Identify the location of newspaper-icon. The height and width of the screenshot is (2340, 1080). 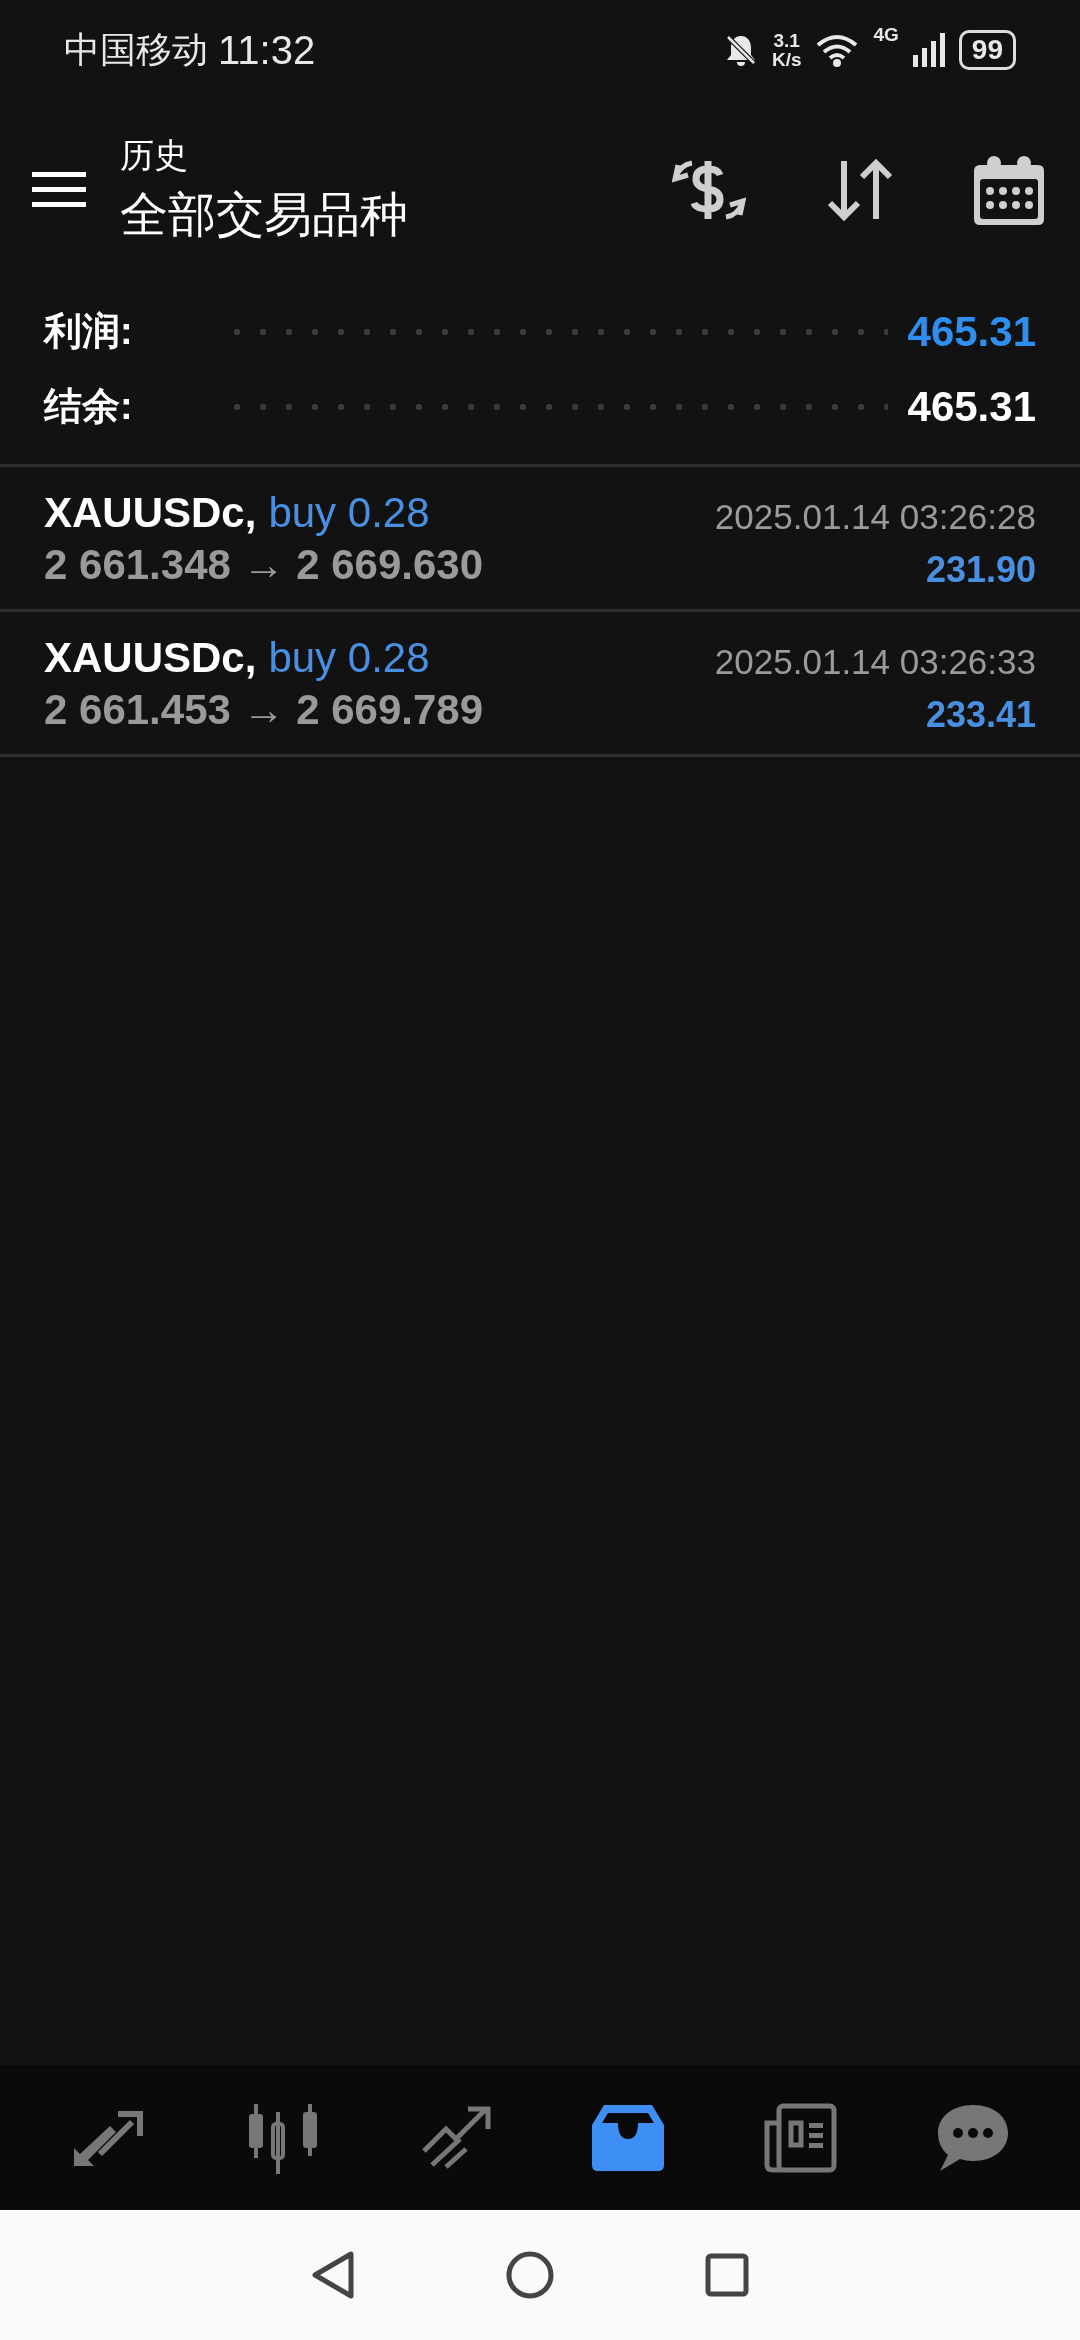
(799, 2137).